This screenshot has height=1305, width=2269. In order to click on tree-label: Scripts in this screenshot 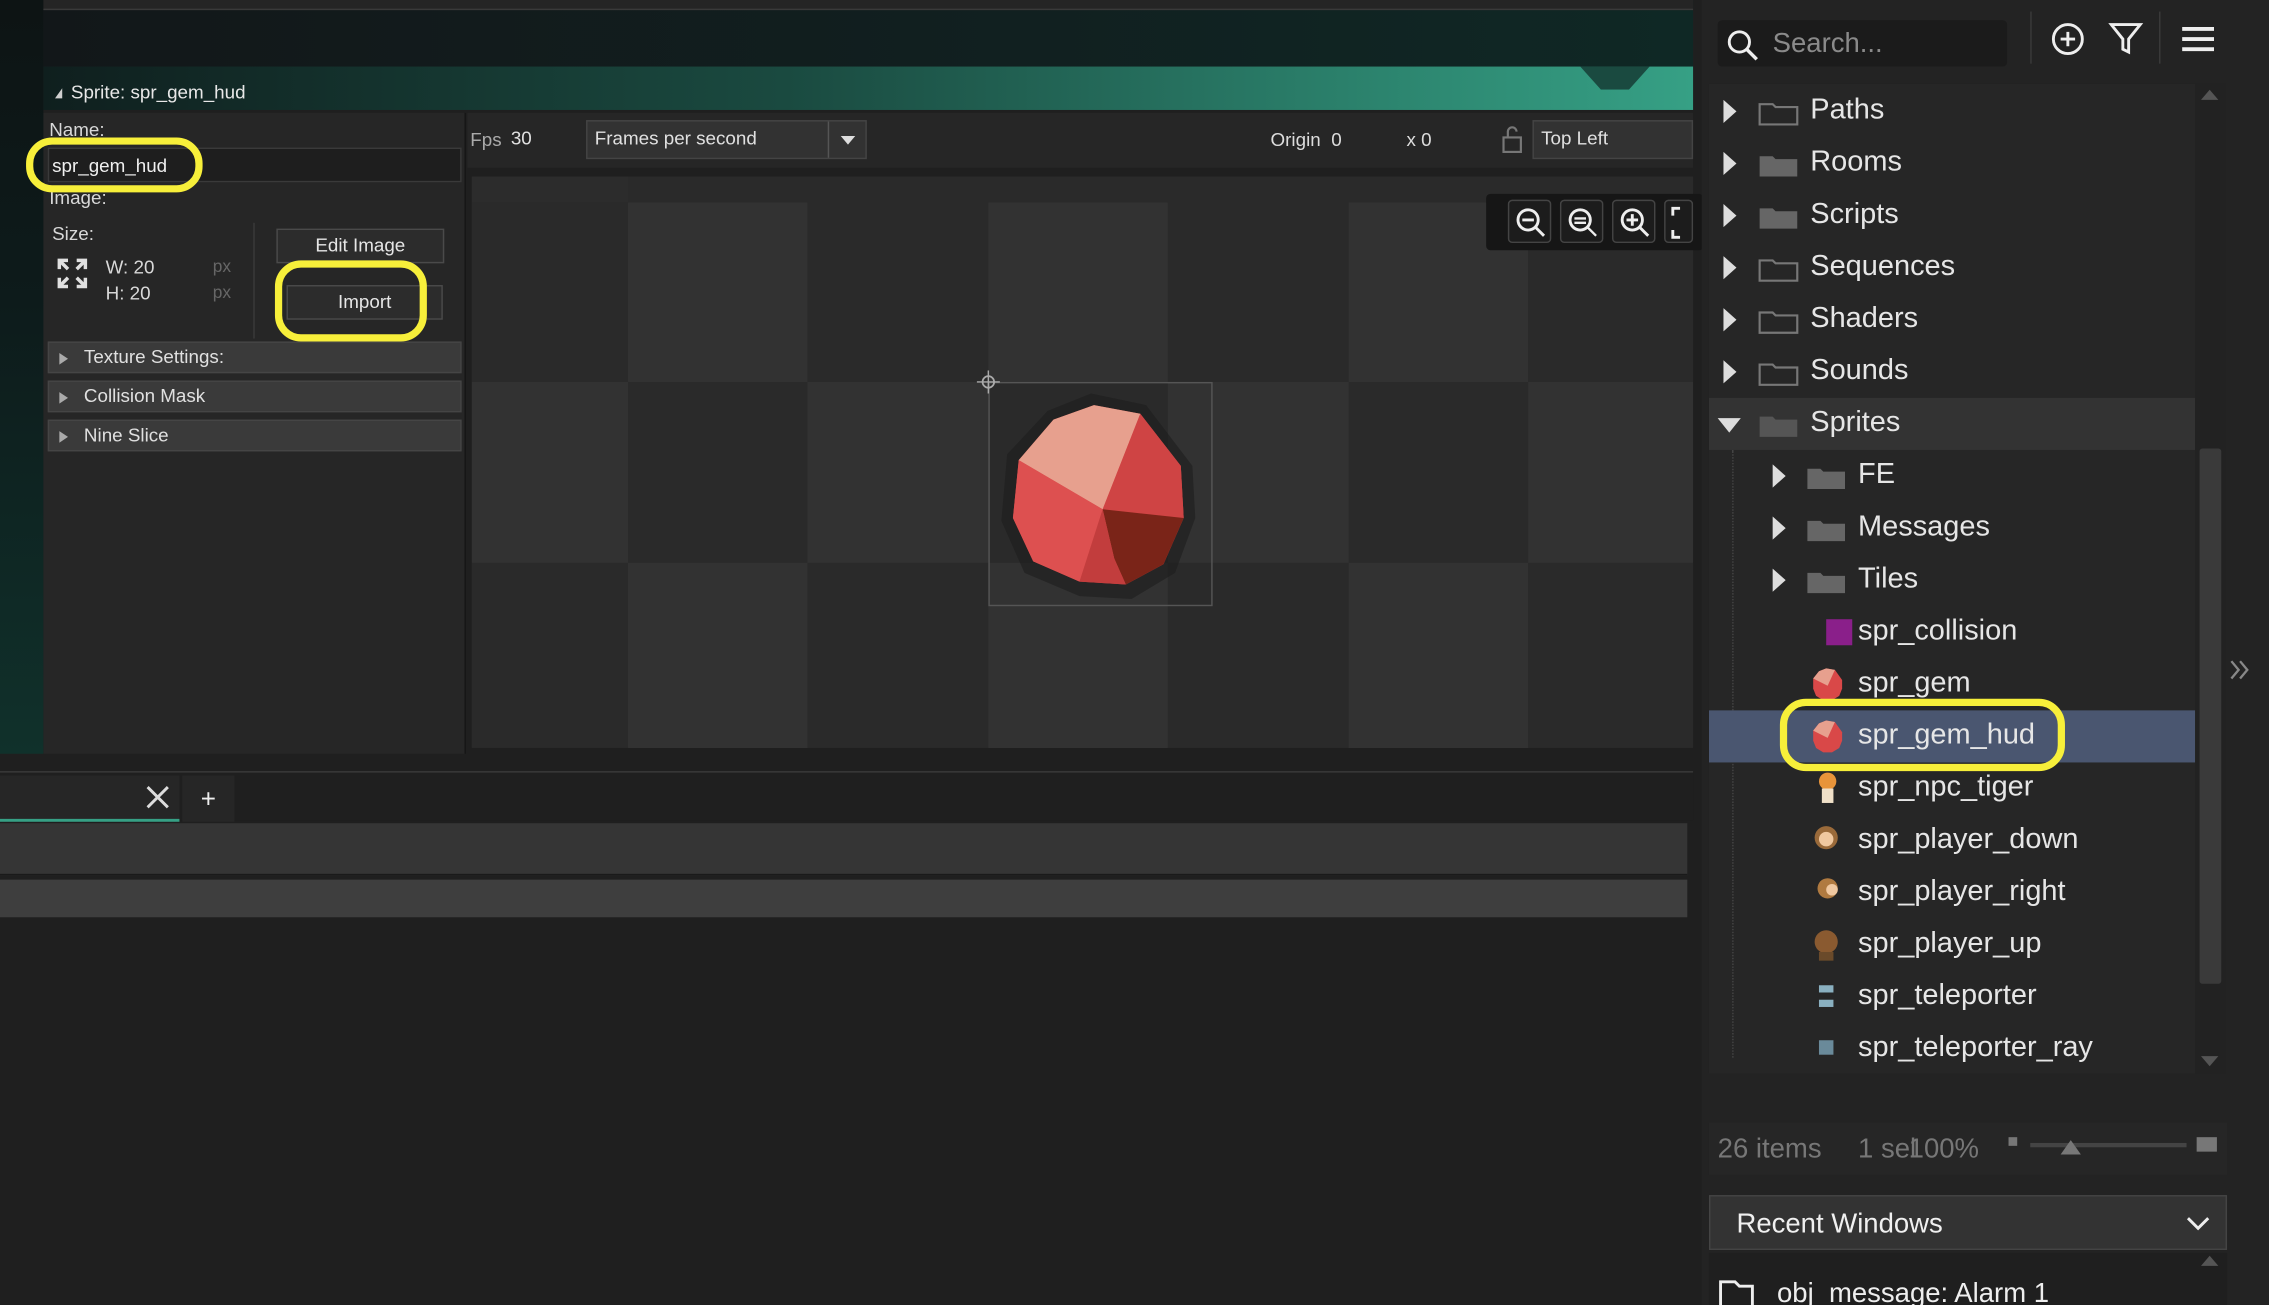, I will do `click(1854, 214)`.